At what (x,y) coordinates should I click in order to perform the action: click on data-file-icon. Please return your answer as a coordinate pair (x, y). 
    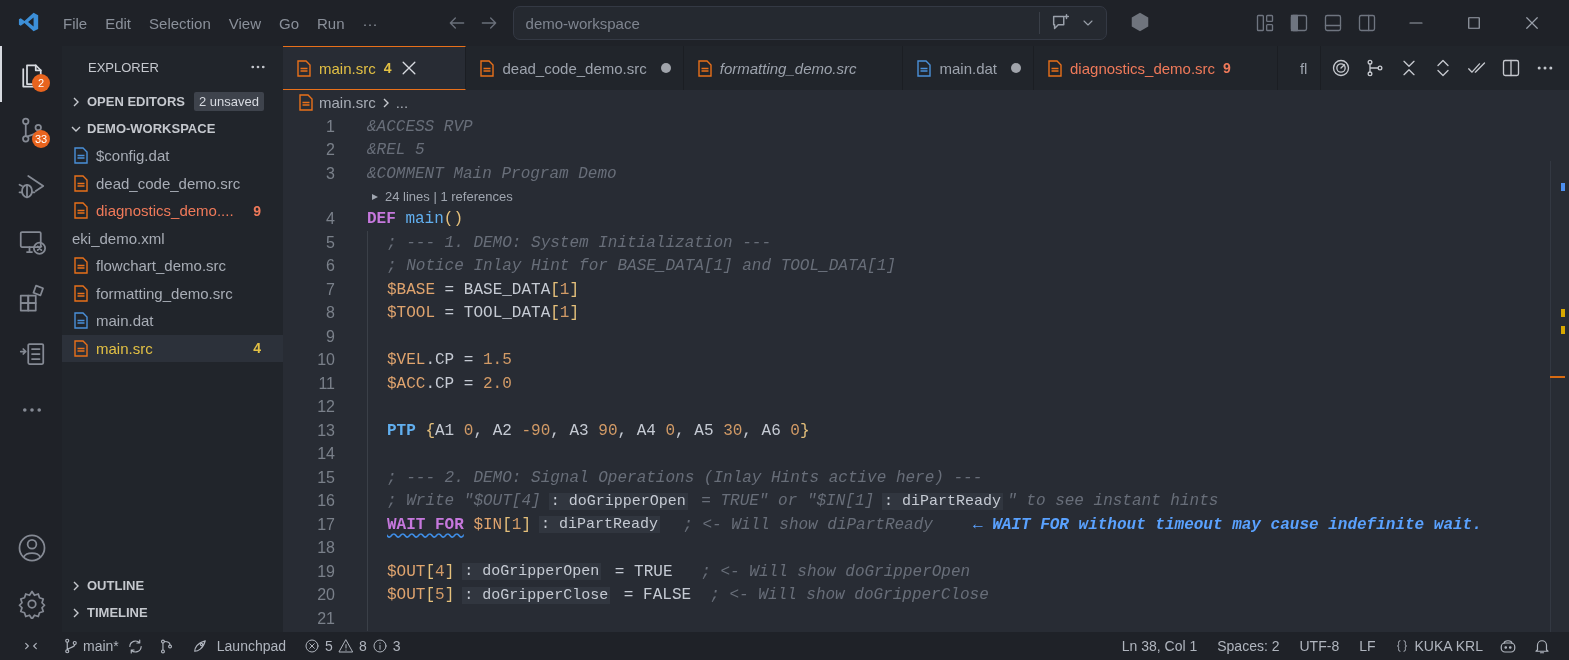
    Looking at the image, I should click on (924, 68).